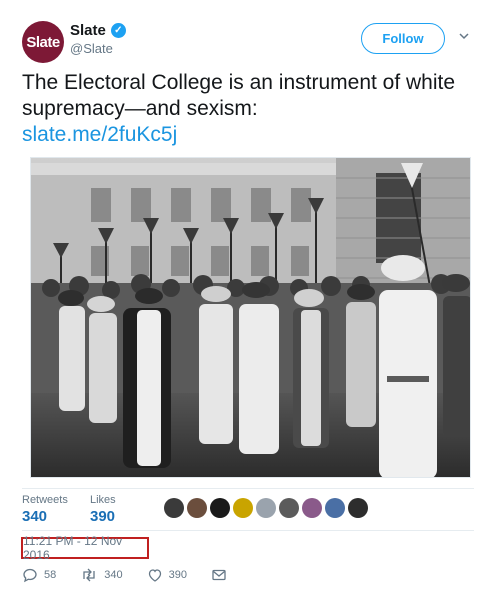  What do you see at coordinates (43, 42) in the screenshot?
I see `avatar: Slate` at bounding box center [43, 42].